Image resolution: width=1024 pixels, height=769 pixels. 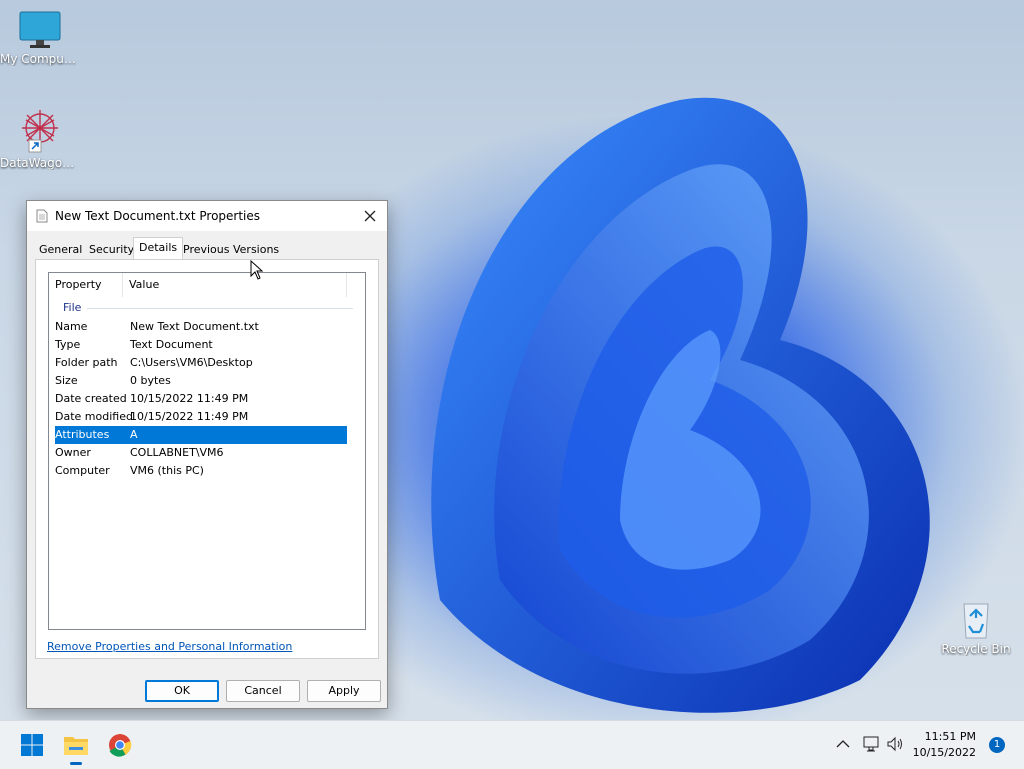 I want to click on system-clock: 11:51 PM 10/15/2022, so click(x=944, y=745).